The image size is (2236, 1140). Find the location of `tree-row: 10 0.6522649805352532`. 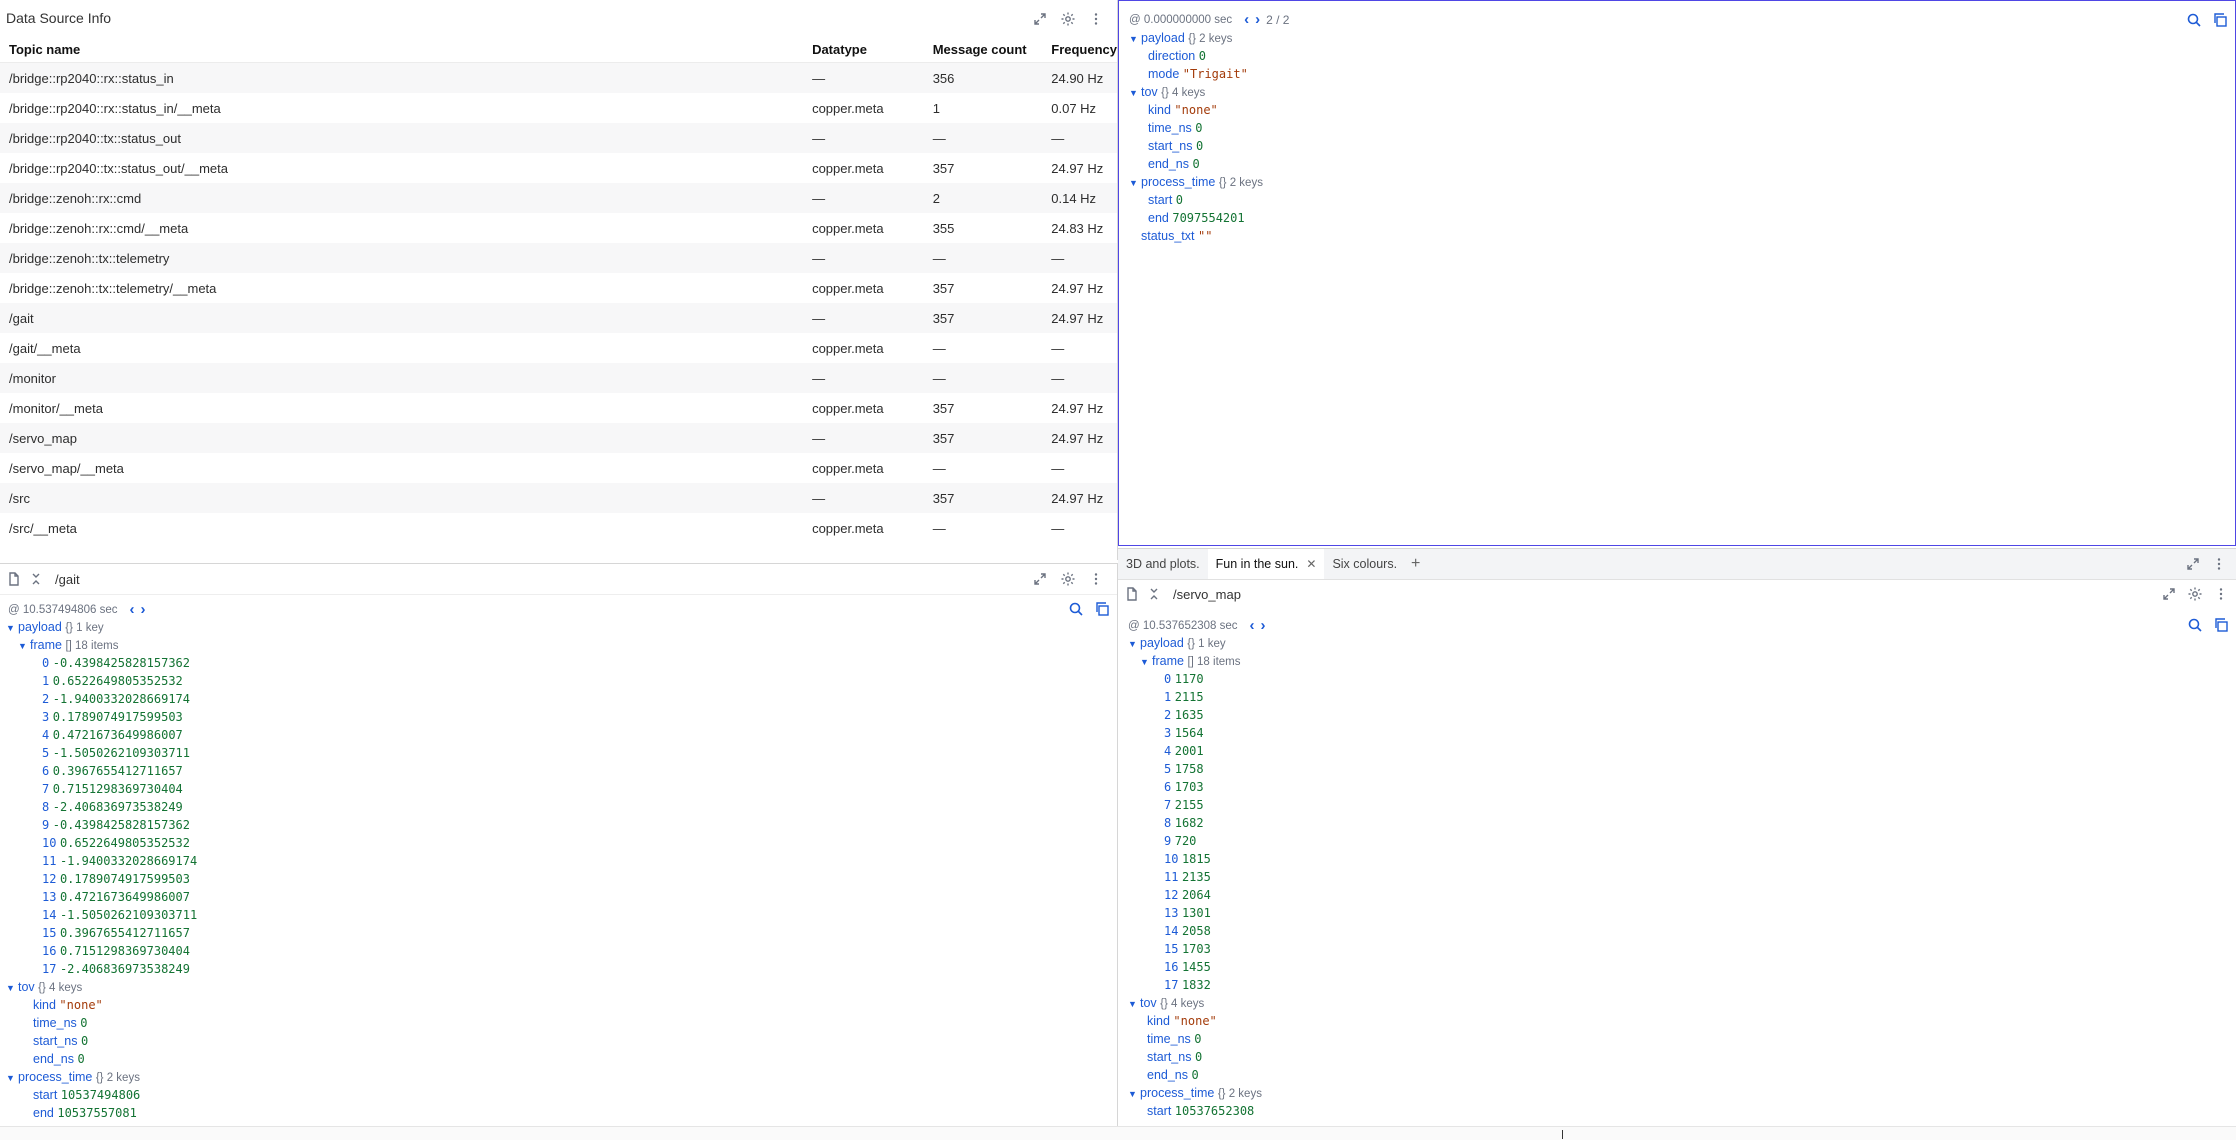

tree-row: 10 0.6522649805352532 is located at coordinates (101, 843).